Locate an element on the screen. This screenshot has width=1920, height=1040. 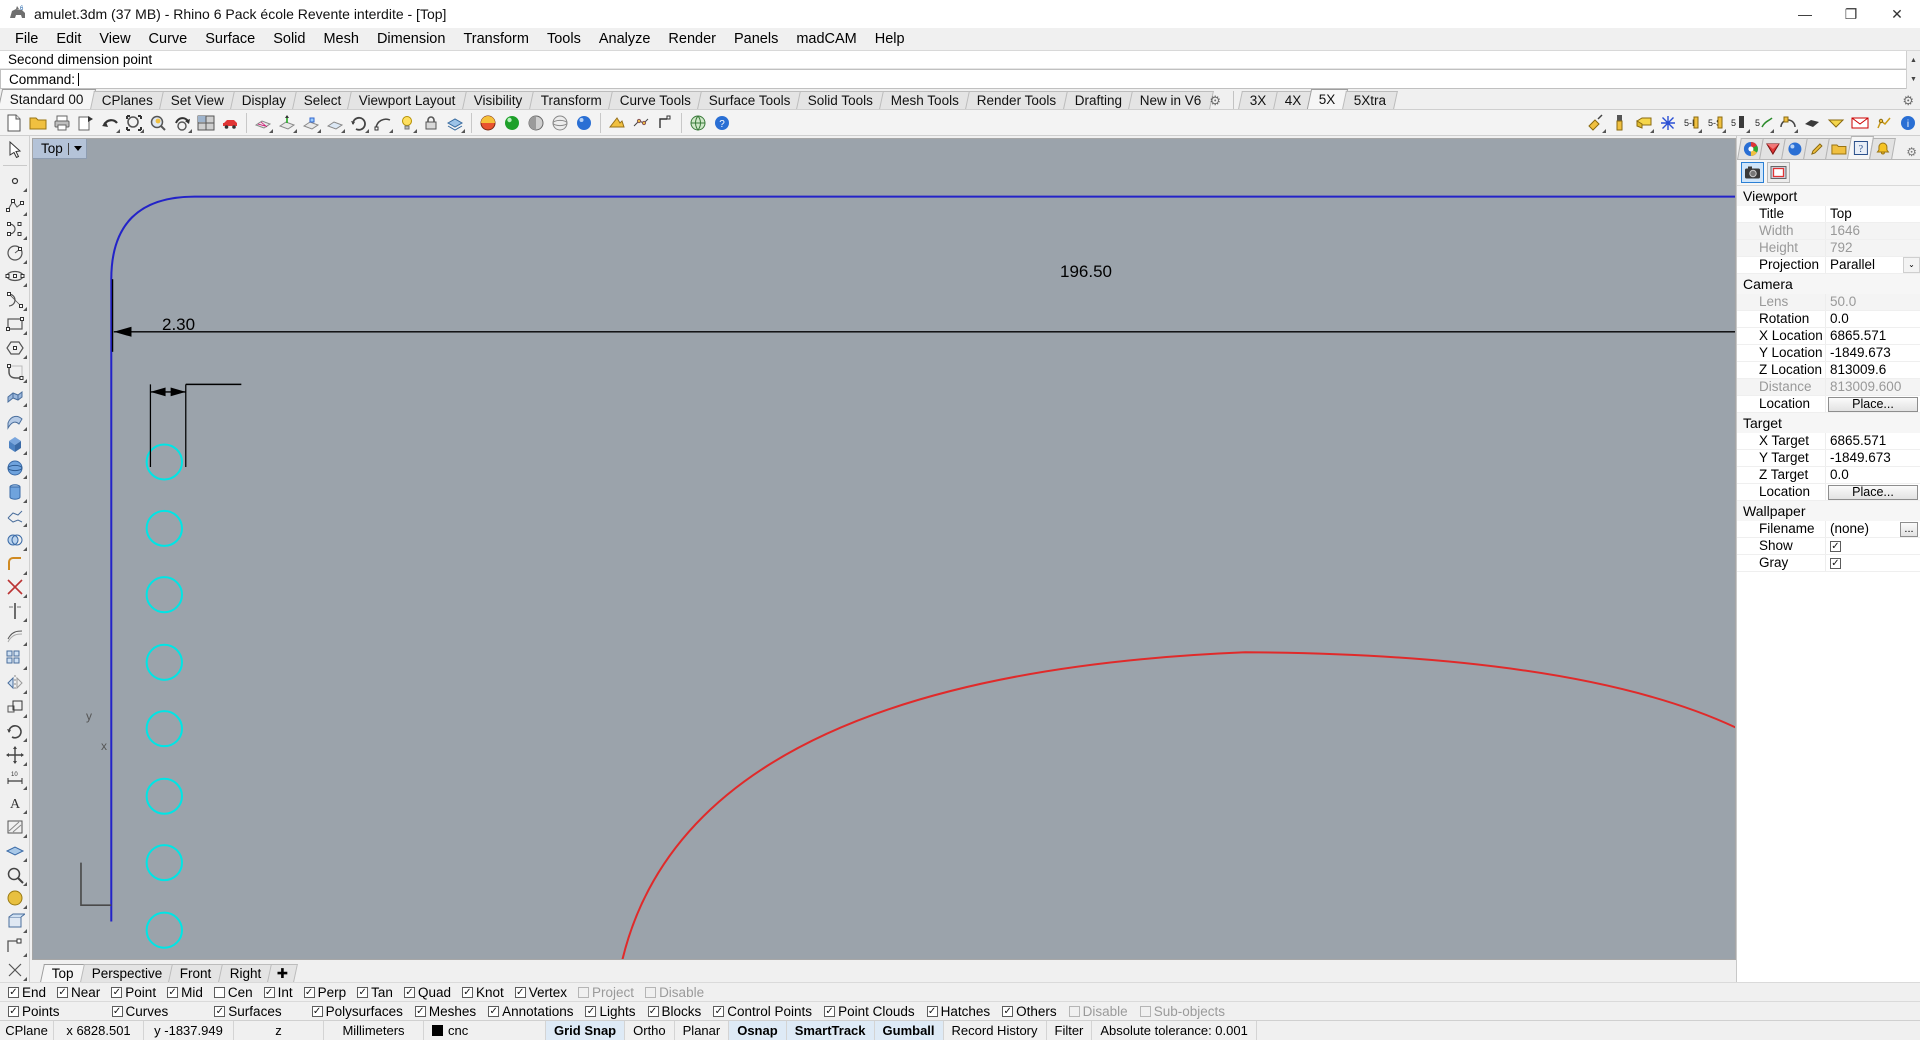
post-icon is located at coordinates (1836, 123).